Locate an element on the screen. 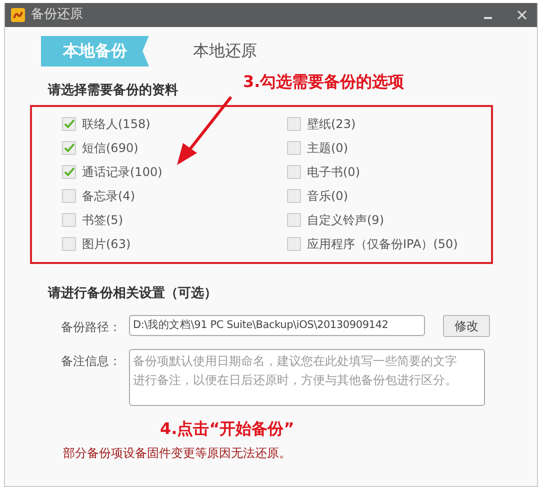 This screenshot has height=487, width=544. modify-button: 修改 is located at coordinates (466, 326).